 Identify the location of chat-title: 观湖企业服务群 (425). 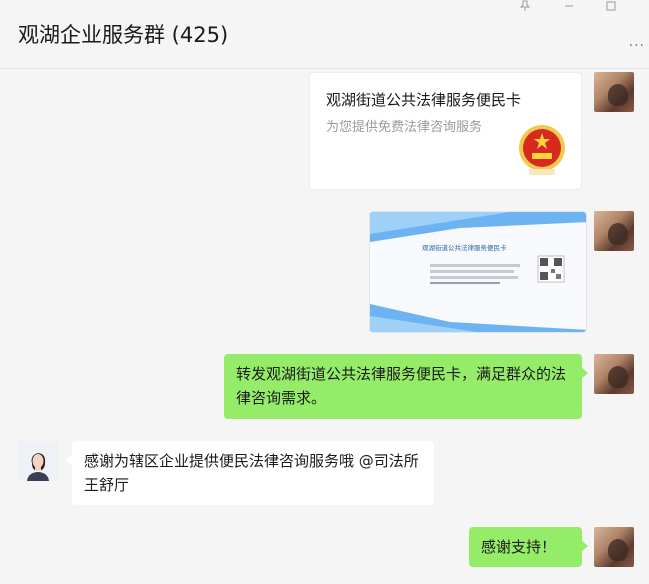
(123, 35).